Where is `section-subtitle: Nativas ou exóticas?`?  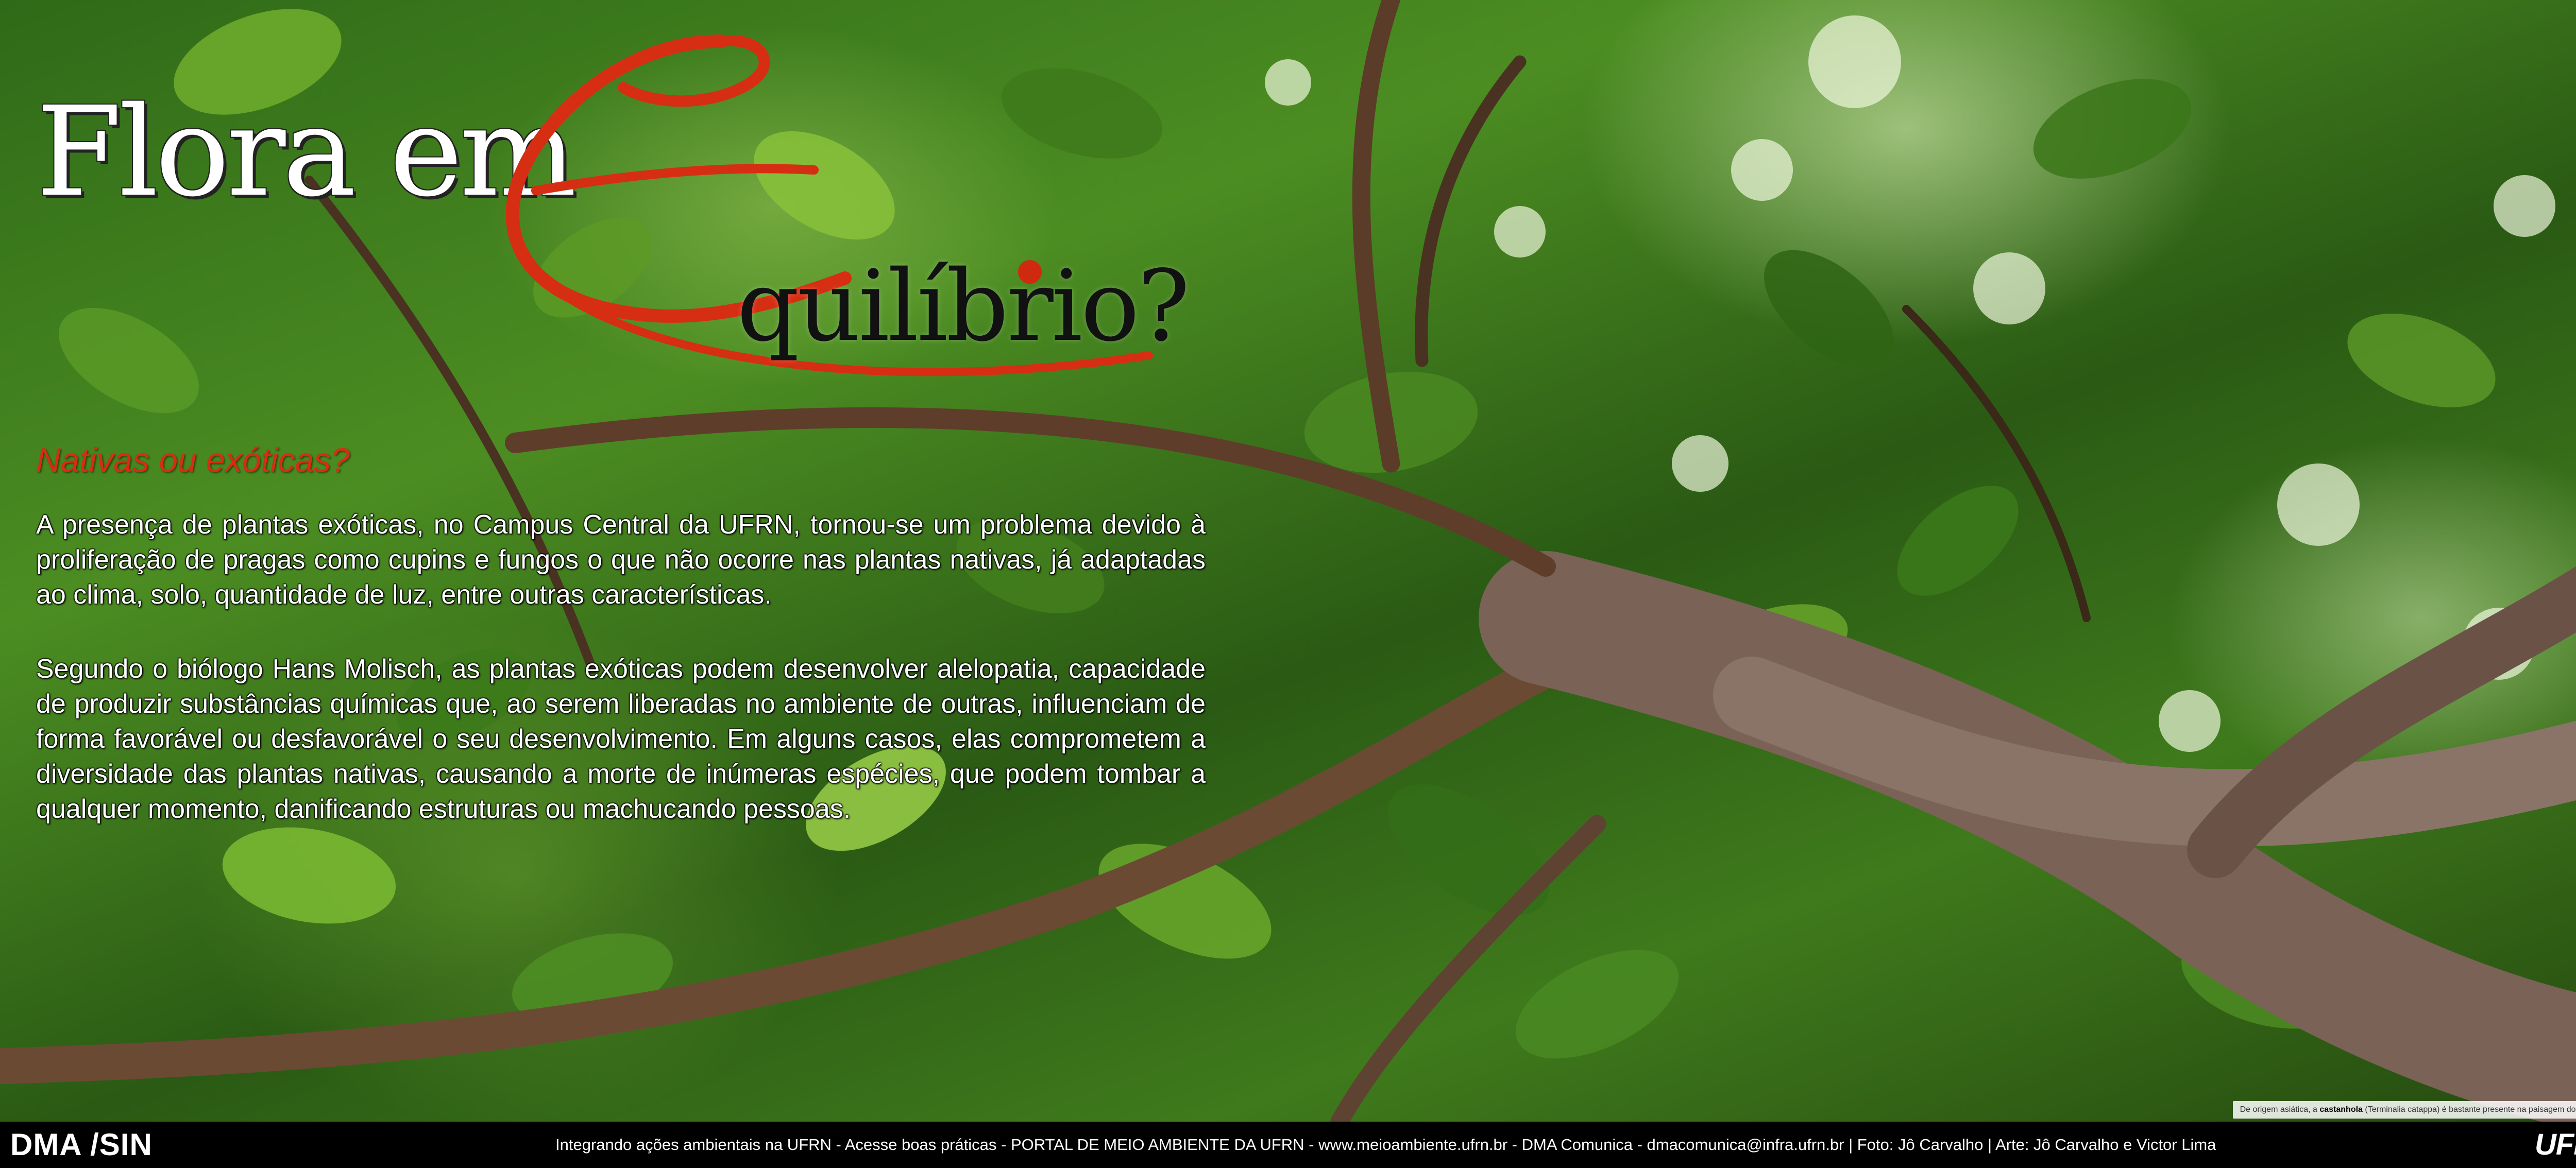
section-subtitle: Nativas ou exóticas? is located at coordinates (193, 460).